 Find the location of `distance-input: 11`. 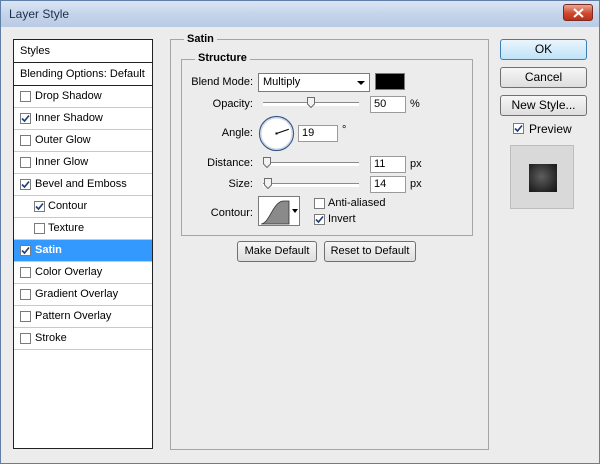

distance-input: 11 is located at coordinates (388, 164).